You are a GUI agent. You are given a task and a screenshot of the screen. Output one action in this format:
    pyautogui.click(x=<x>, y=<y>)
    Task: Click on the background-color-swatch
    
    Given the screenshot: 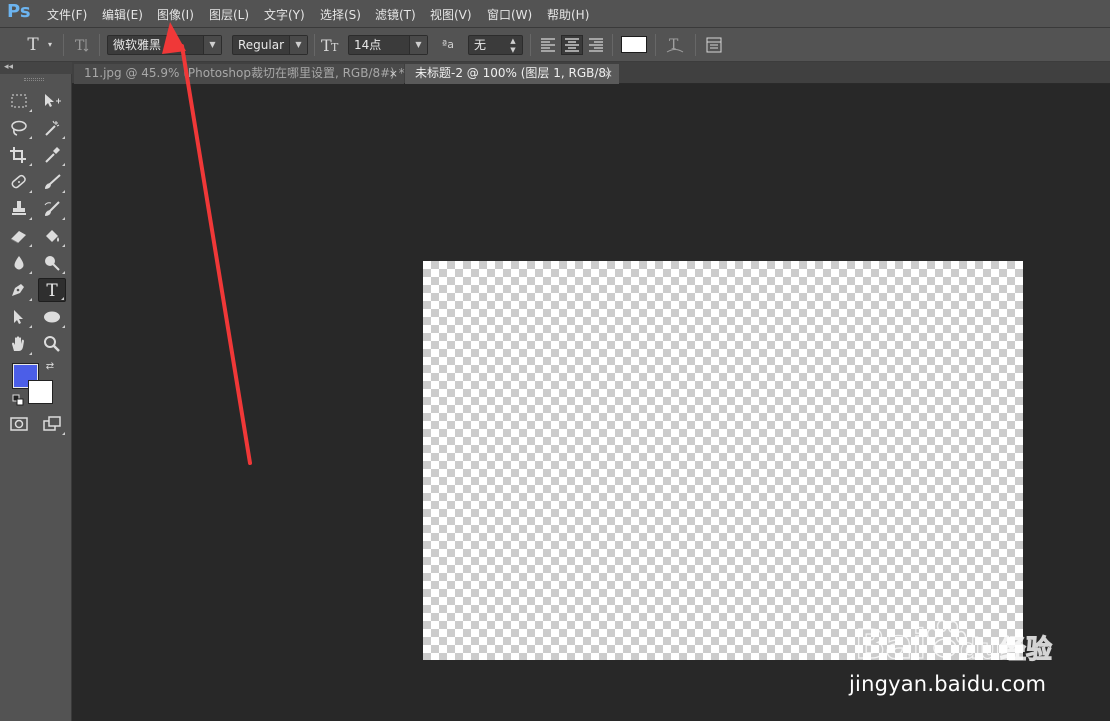 What is the action you would take?
    pyautogui.click(x=40, y=392)
    